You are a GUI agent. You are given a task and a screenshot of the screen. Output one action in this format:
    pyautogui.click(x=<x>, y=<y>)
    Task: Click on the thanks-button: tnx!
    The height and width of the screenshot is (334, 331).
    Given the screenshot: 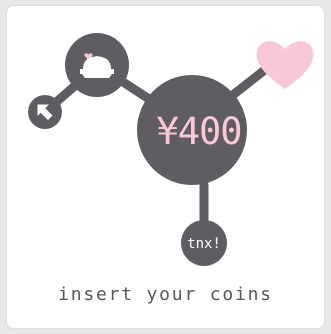 What is the action you would take?
    pyautogui.click(x=204, y=243)
    